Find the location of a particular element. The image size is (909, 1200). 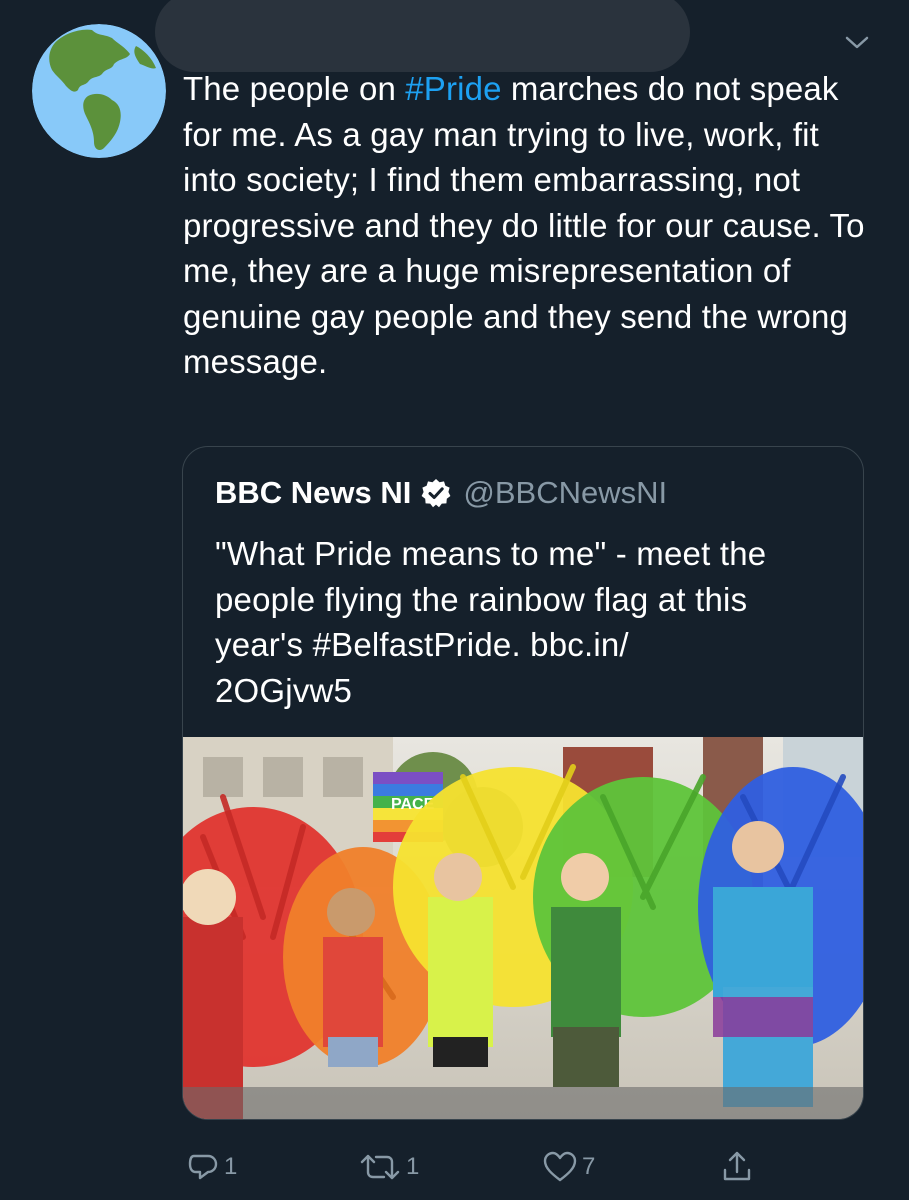

chevron-down-icon is located at coordinates (857, 42).